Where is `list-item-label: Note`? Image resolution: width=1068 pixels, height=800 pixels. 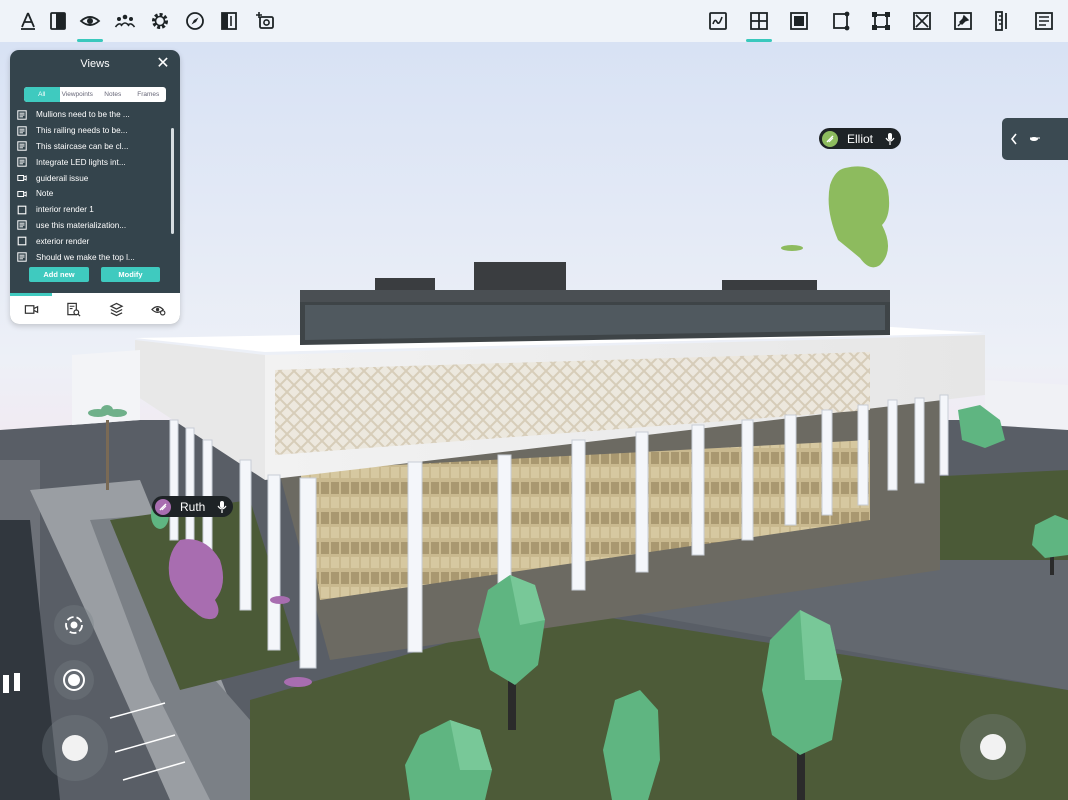 list-item-label: Note is located at coordinates (45, 194).